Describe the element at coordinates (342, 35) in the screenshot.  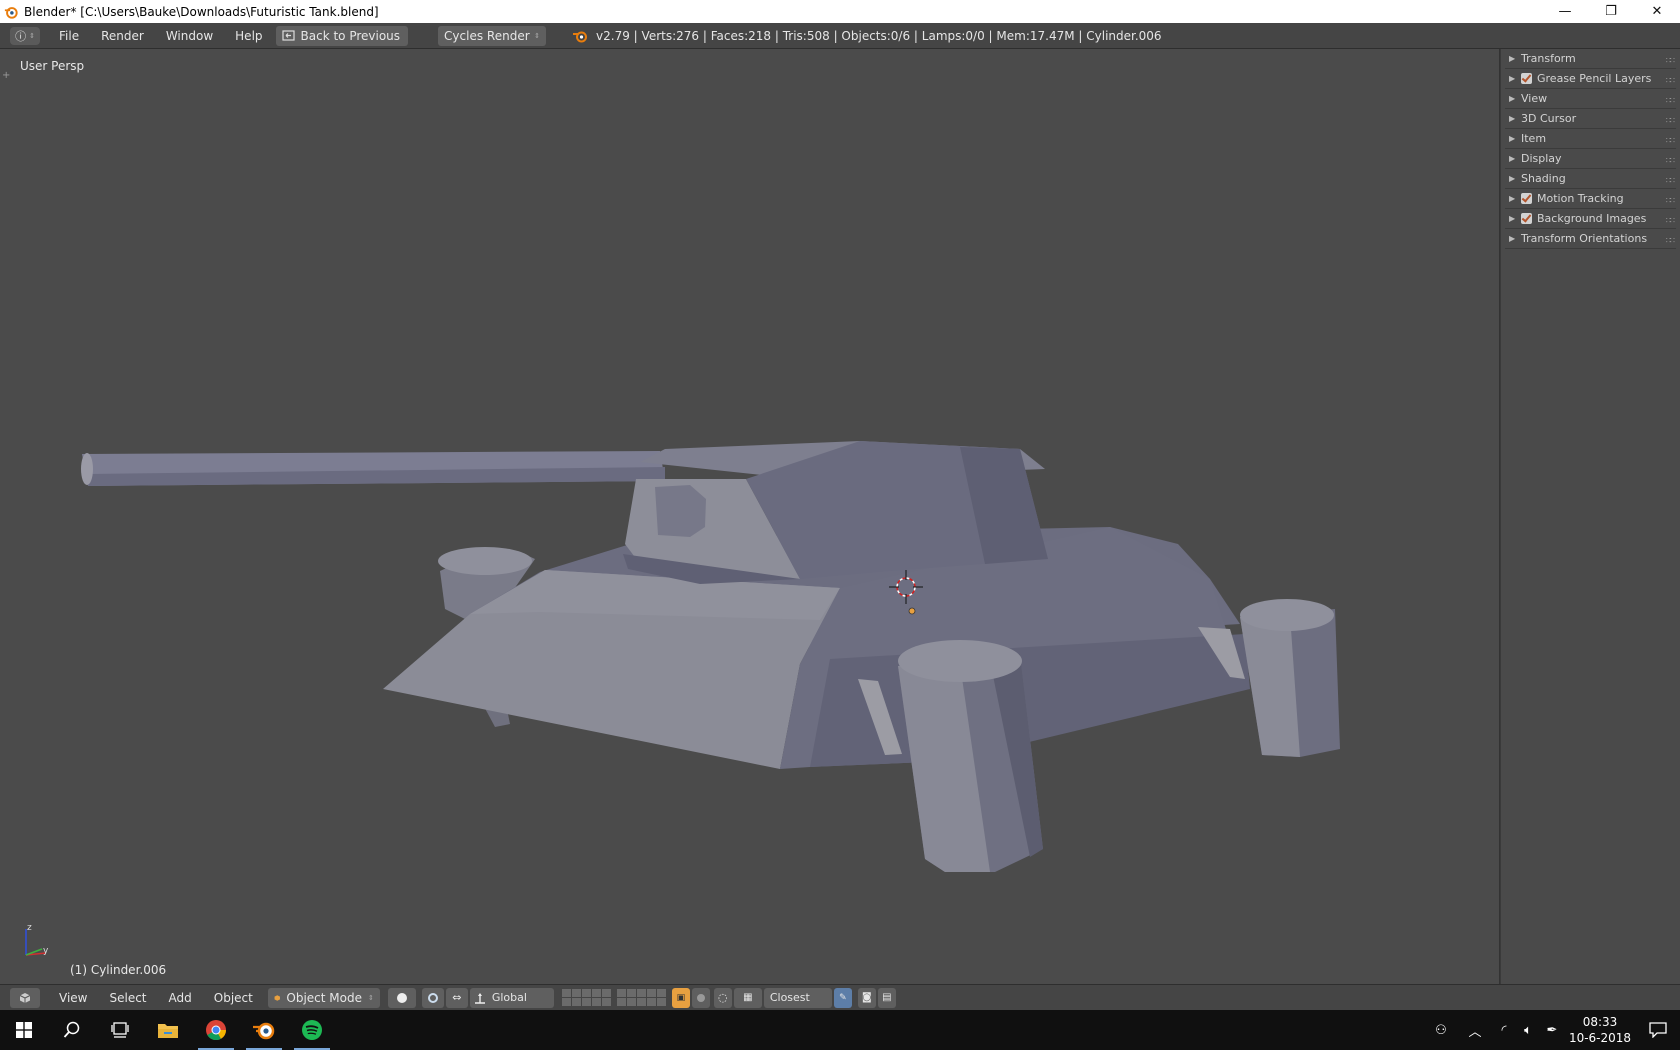
I see `back-to-previous-button: Back to Previous` at that location.